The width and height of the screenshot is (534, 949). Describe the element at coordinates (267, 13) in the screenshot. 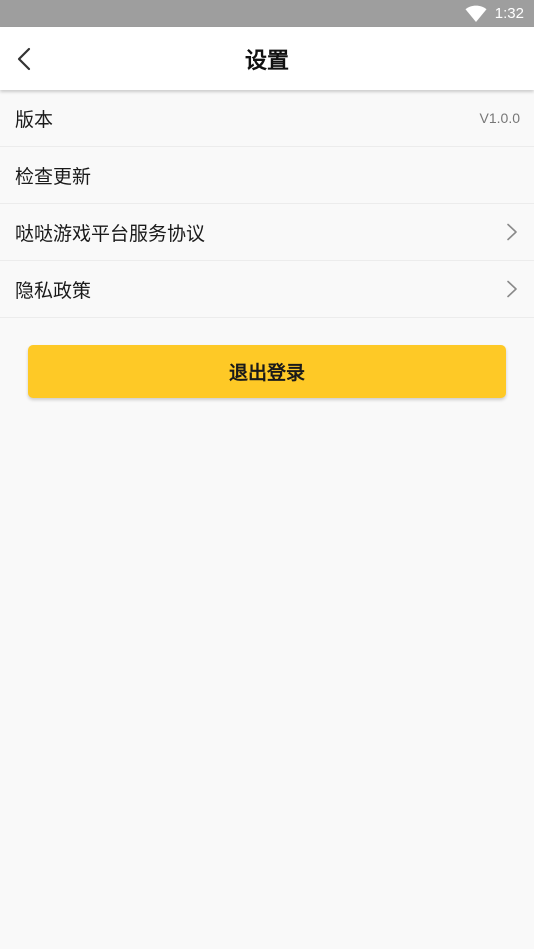

I see `status-bar: 1:32` at that location.